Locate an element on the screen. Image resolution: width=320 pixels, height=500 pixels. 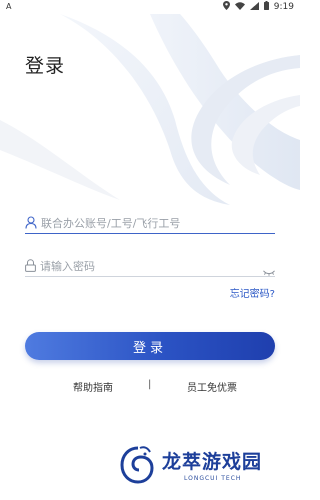
password-underline is located at coordinates (150, 276).